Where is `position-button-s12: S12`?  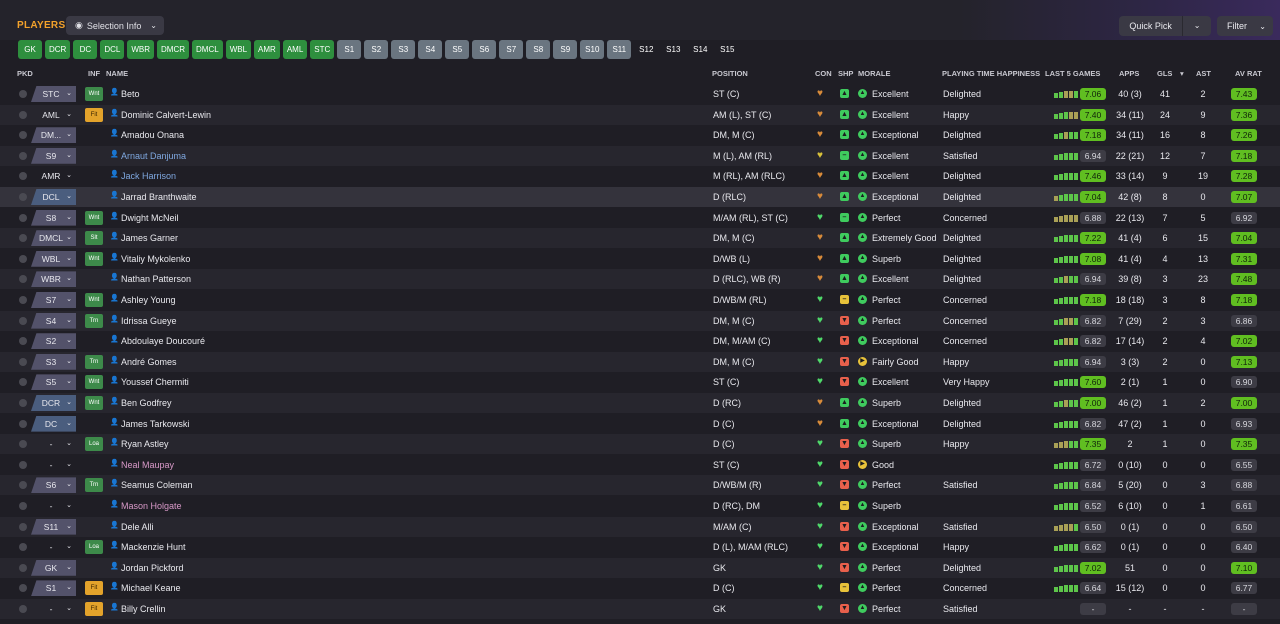 position-button-s12: S12 is located at coordinates (646, 49).